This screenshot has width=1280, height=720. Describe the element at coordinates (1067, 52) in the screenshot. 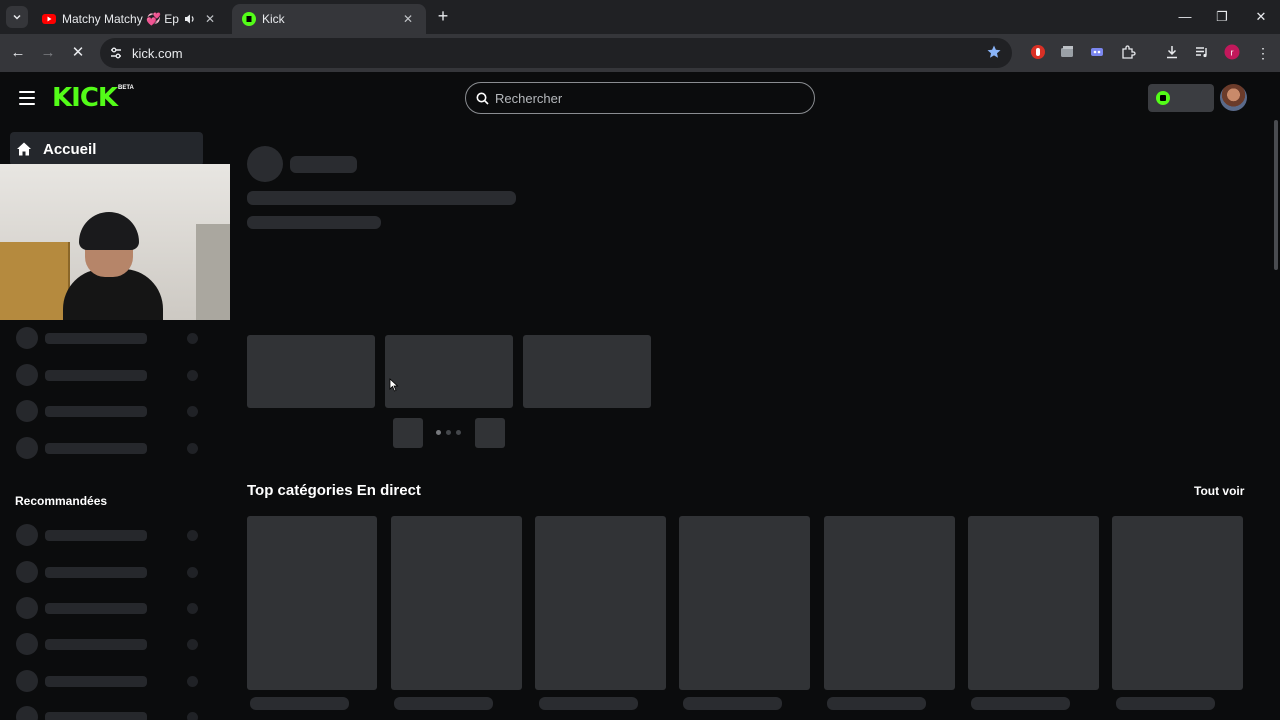

I see `extension-cards-icon` at that location.